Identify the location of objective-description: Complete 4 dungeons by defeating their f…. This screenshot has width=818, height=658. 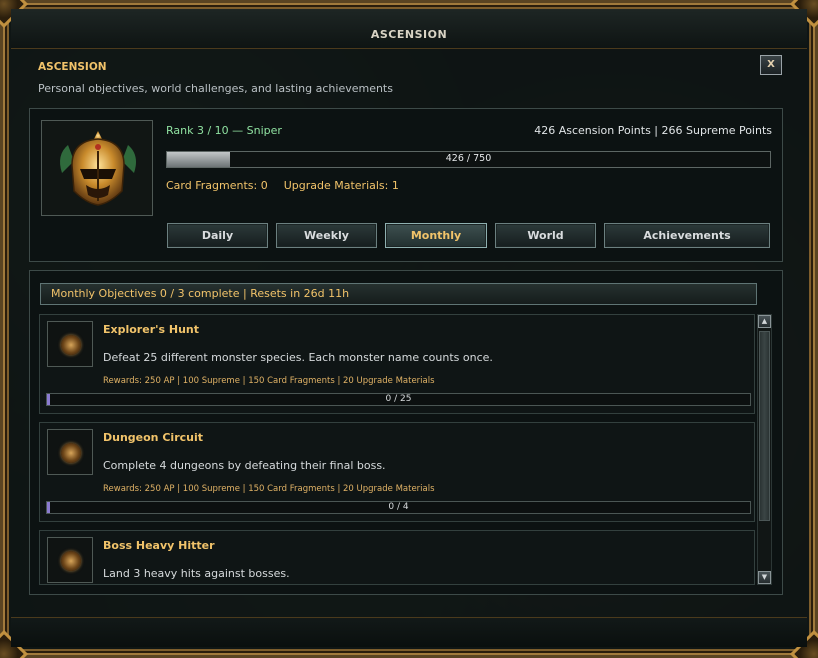
(244, 465).